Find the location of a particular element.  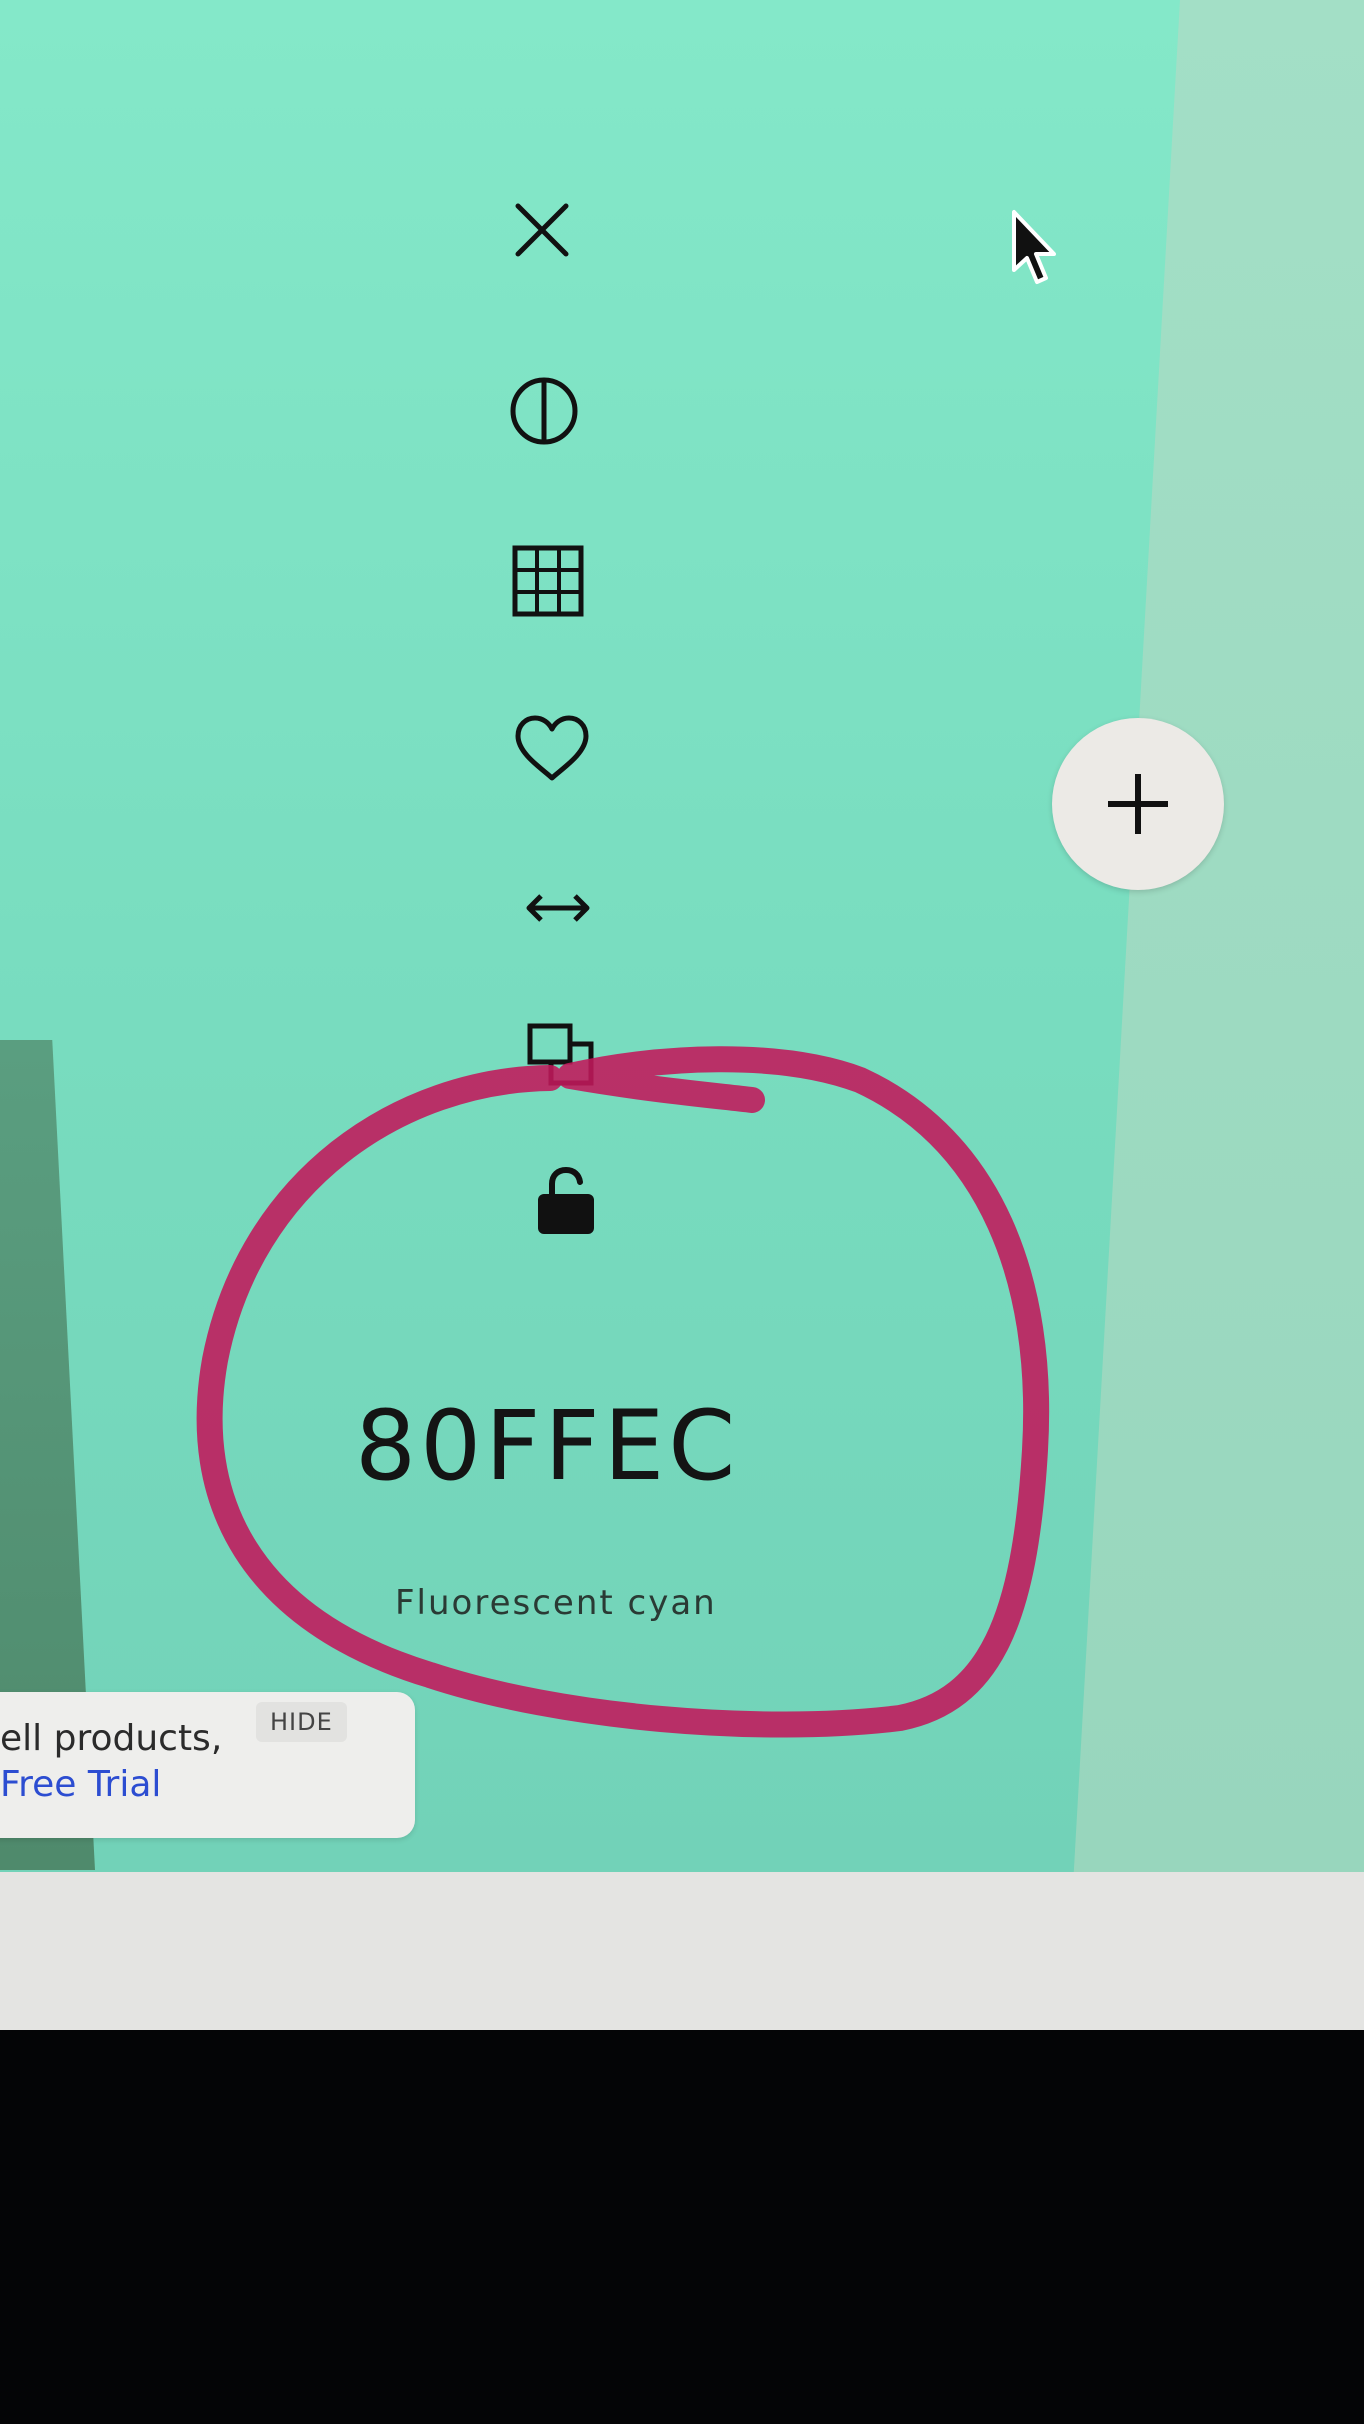

hide-promo-button: HIDE is located at coordinates (301, 1722).